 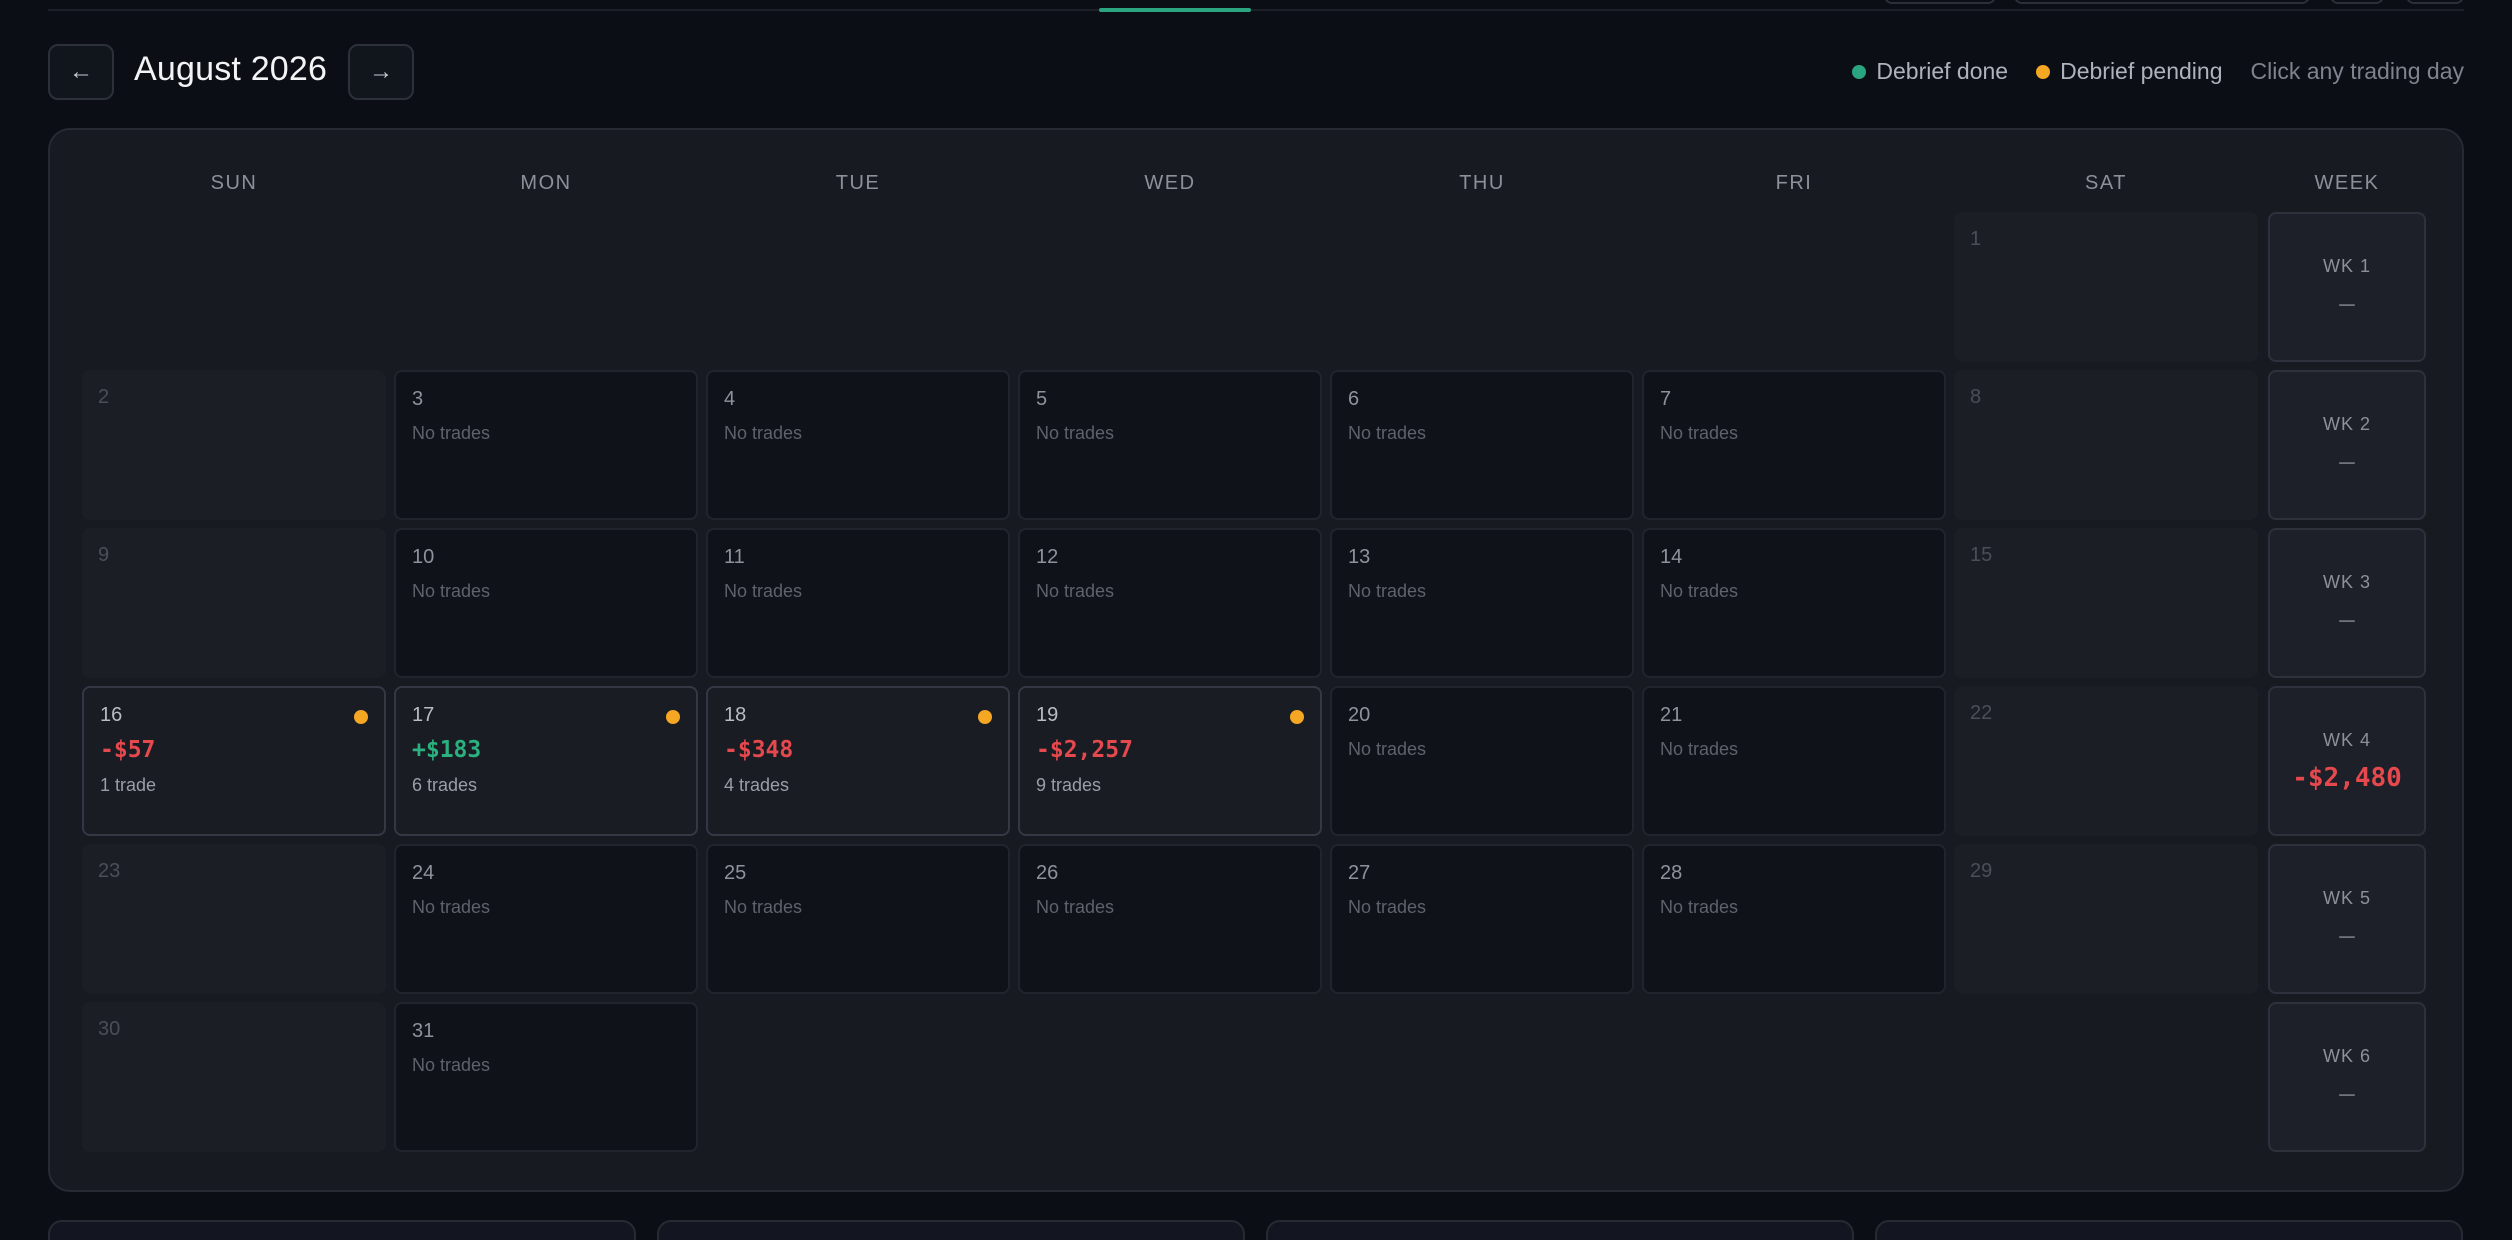 What do you see at coordinates (1794, 919) in the screenshot?
I see `day-cell-28: 28 No trades` at bounding box center [1794, 919].